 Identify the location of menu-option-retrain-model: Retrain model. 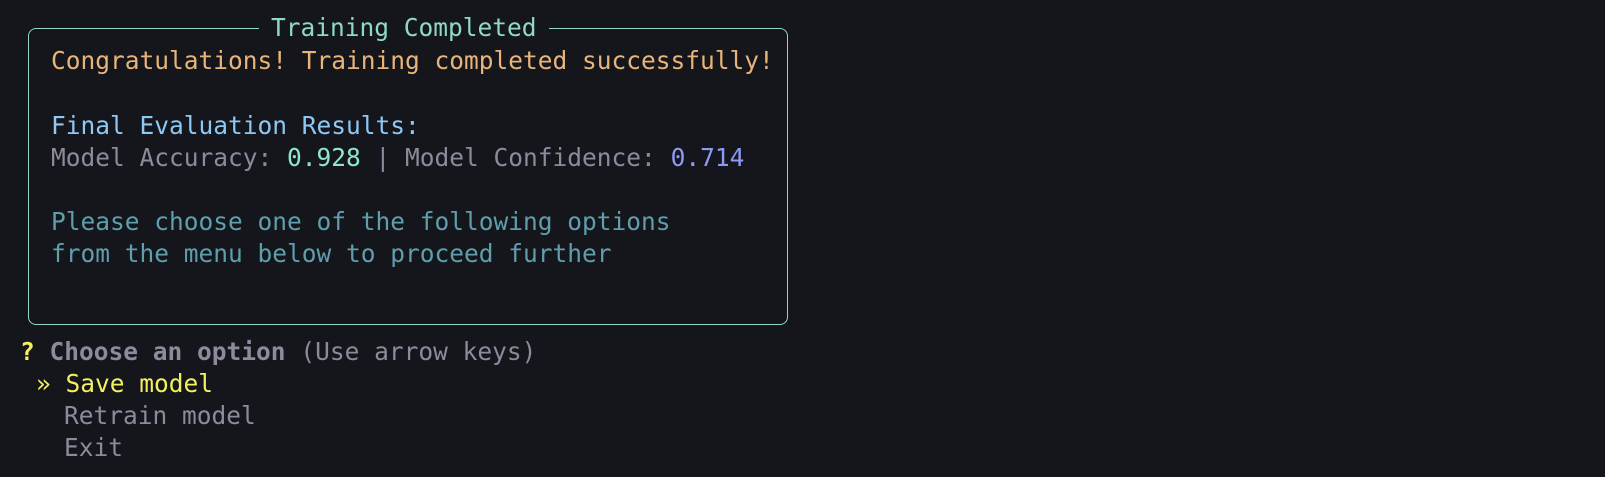
(160, 415).